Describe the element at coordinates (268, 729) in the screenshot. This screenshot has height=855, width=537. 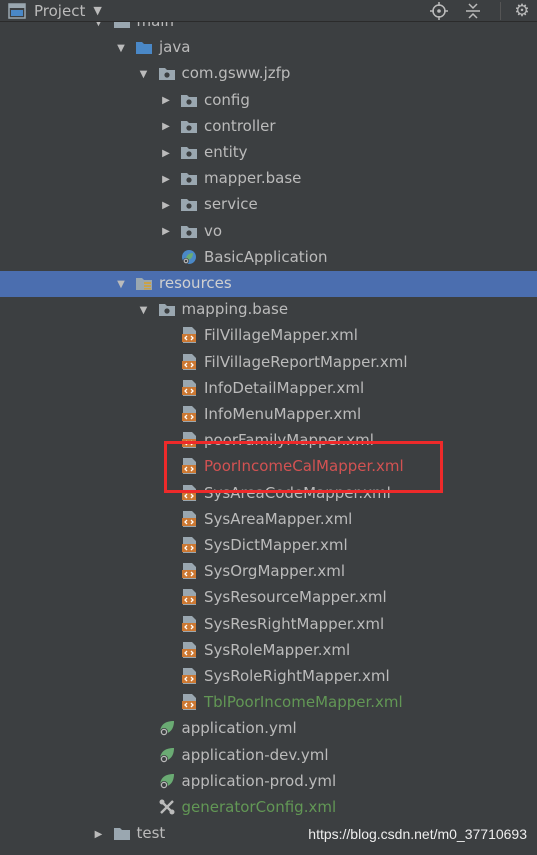
I see `tree-item: application.yml` at that location.